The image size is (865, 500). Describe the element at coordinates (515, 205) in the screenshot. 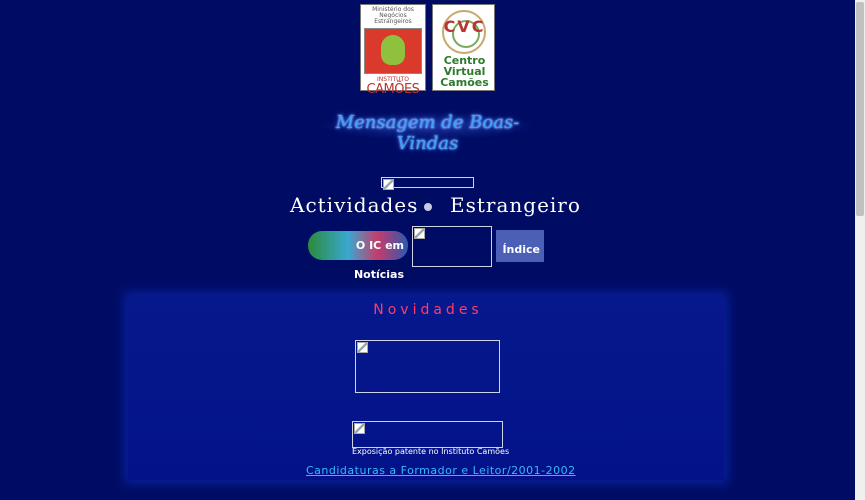

I see `heading-word-estrangeiro: Estrangeiro` at that location.